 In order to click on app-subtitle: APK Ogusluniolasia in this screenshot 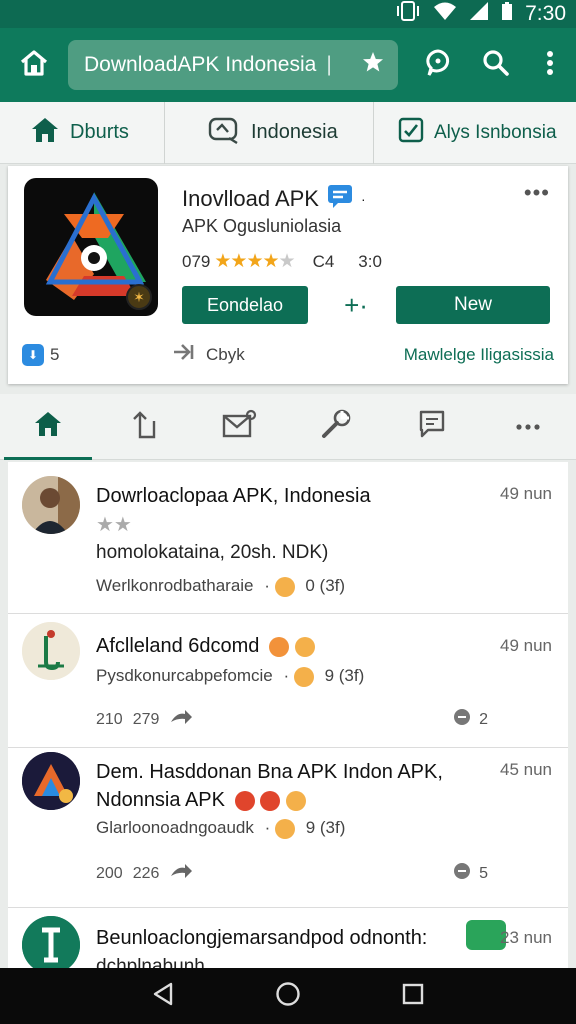, I will do `click(262, 226)`.